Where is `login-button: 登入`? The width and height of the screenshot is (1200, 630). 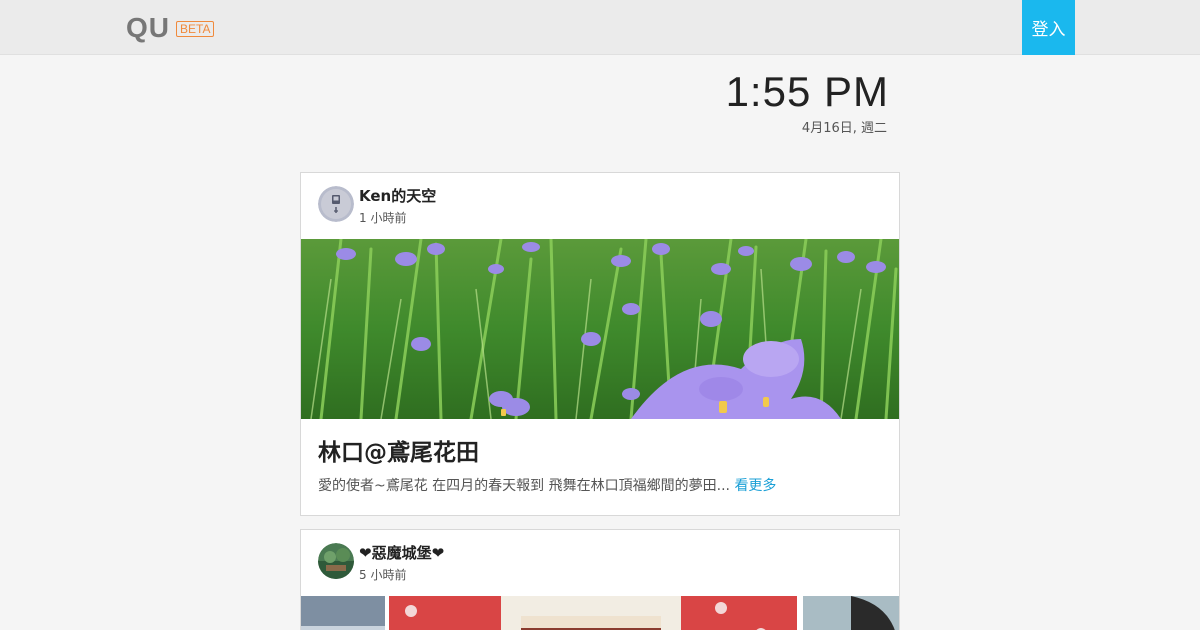
login-button: 登入 is located at coordinates (1048, 27).